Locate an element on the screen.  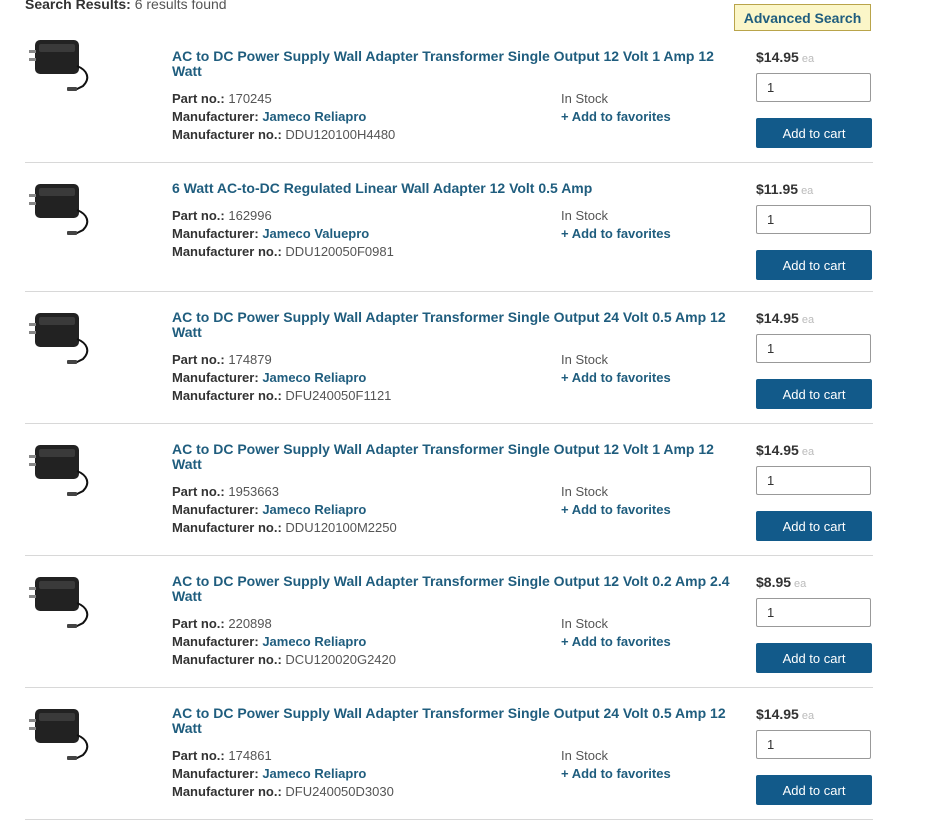
part-number: Part no.: 174861 is located at coordinates (222, 755).